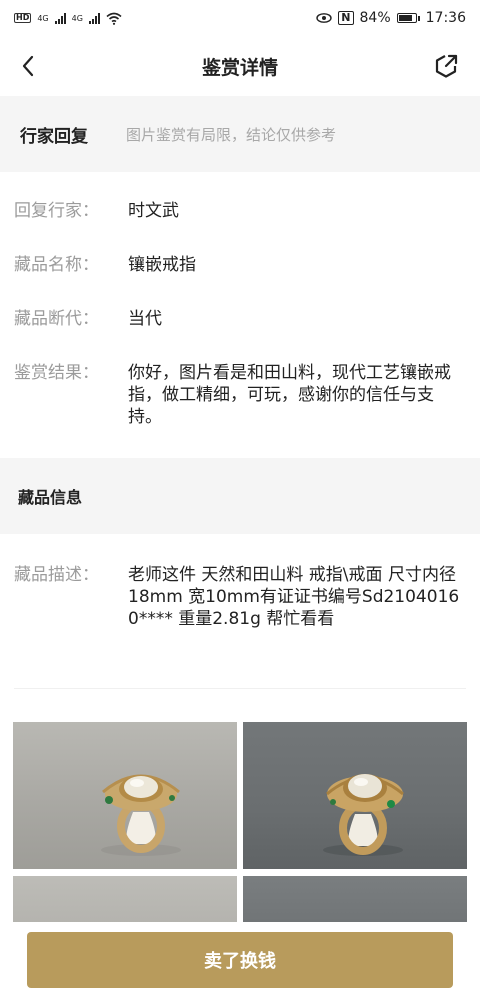 Image resolution: width=480 pixels, height=996 pixels. I want to click on status-bar-left: HD 4G 4G, so click(68, 18).